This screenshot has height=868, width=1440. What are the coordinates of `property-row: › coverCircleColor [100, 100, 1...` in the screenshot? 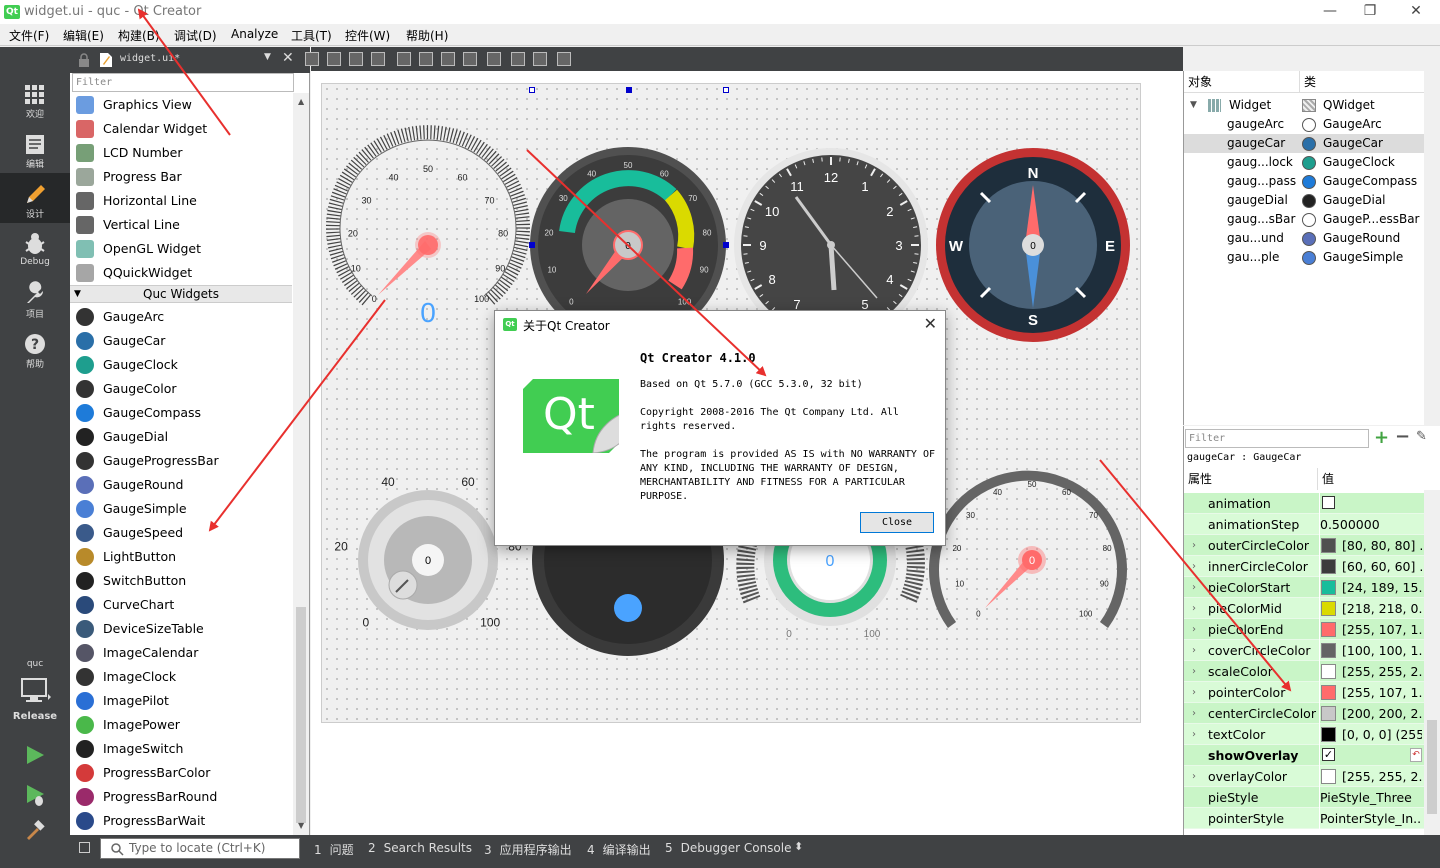 It's located at (1304, 650).